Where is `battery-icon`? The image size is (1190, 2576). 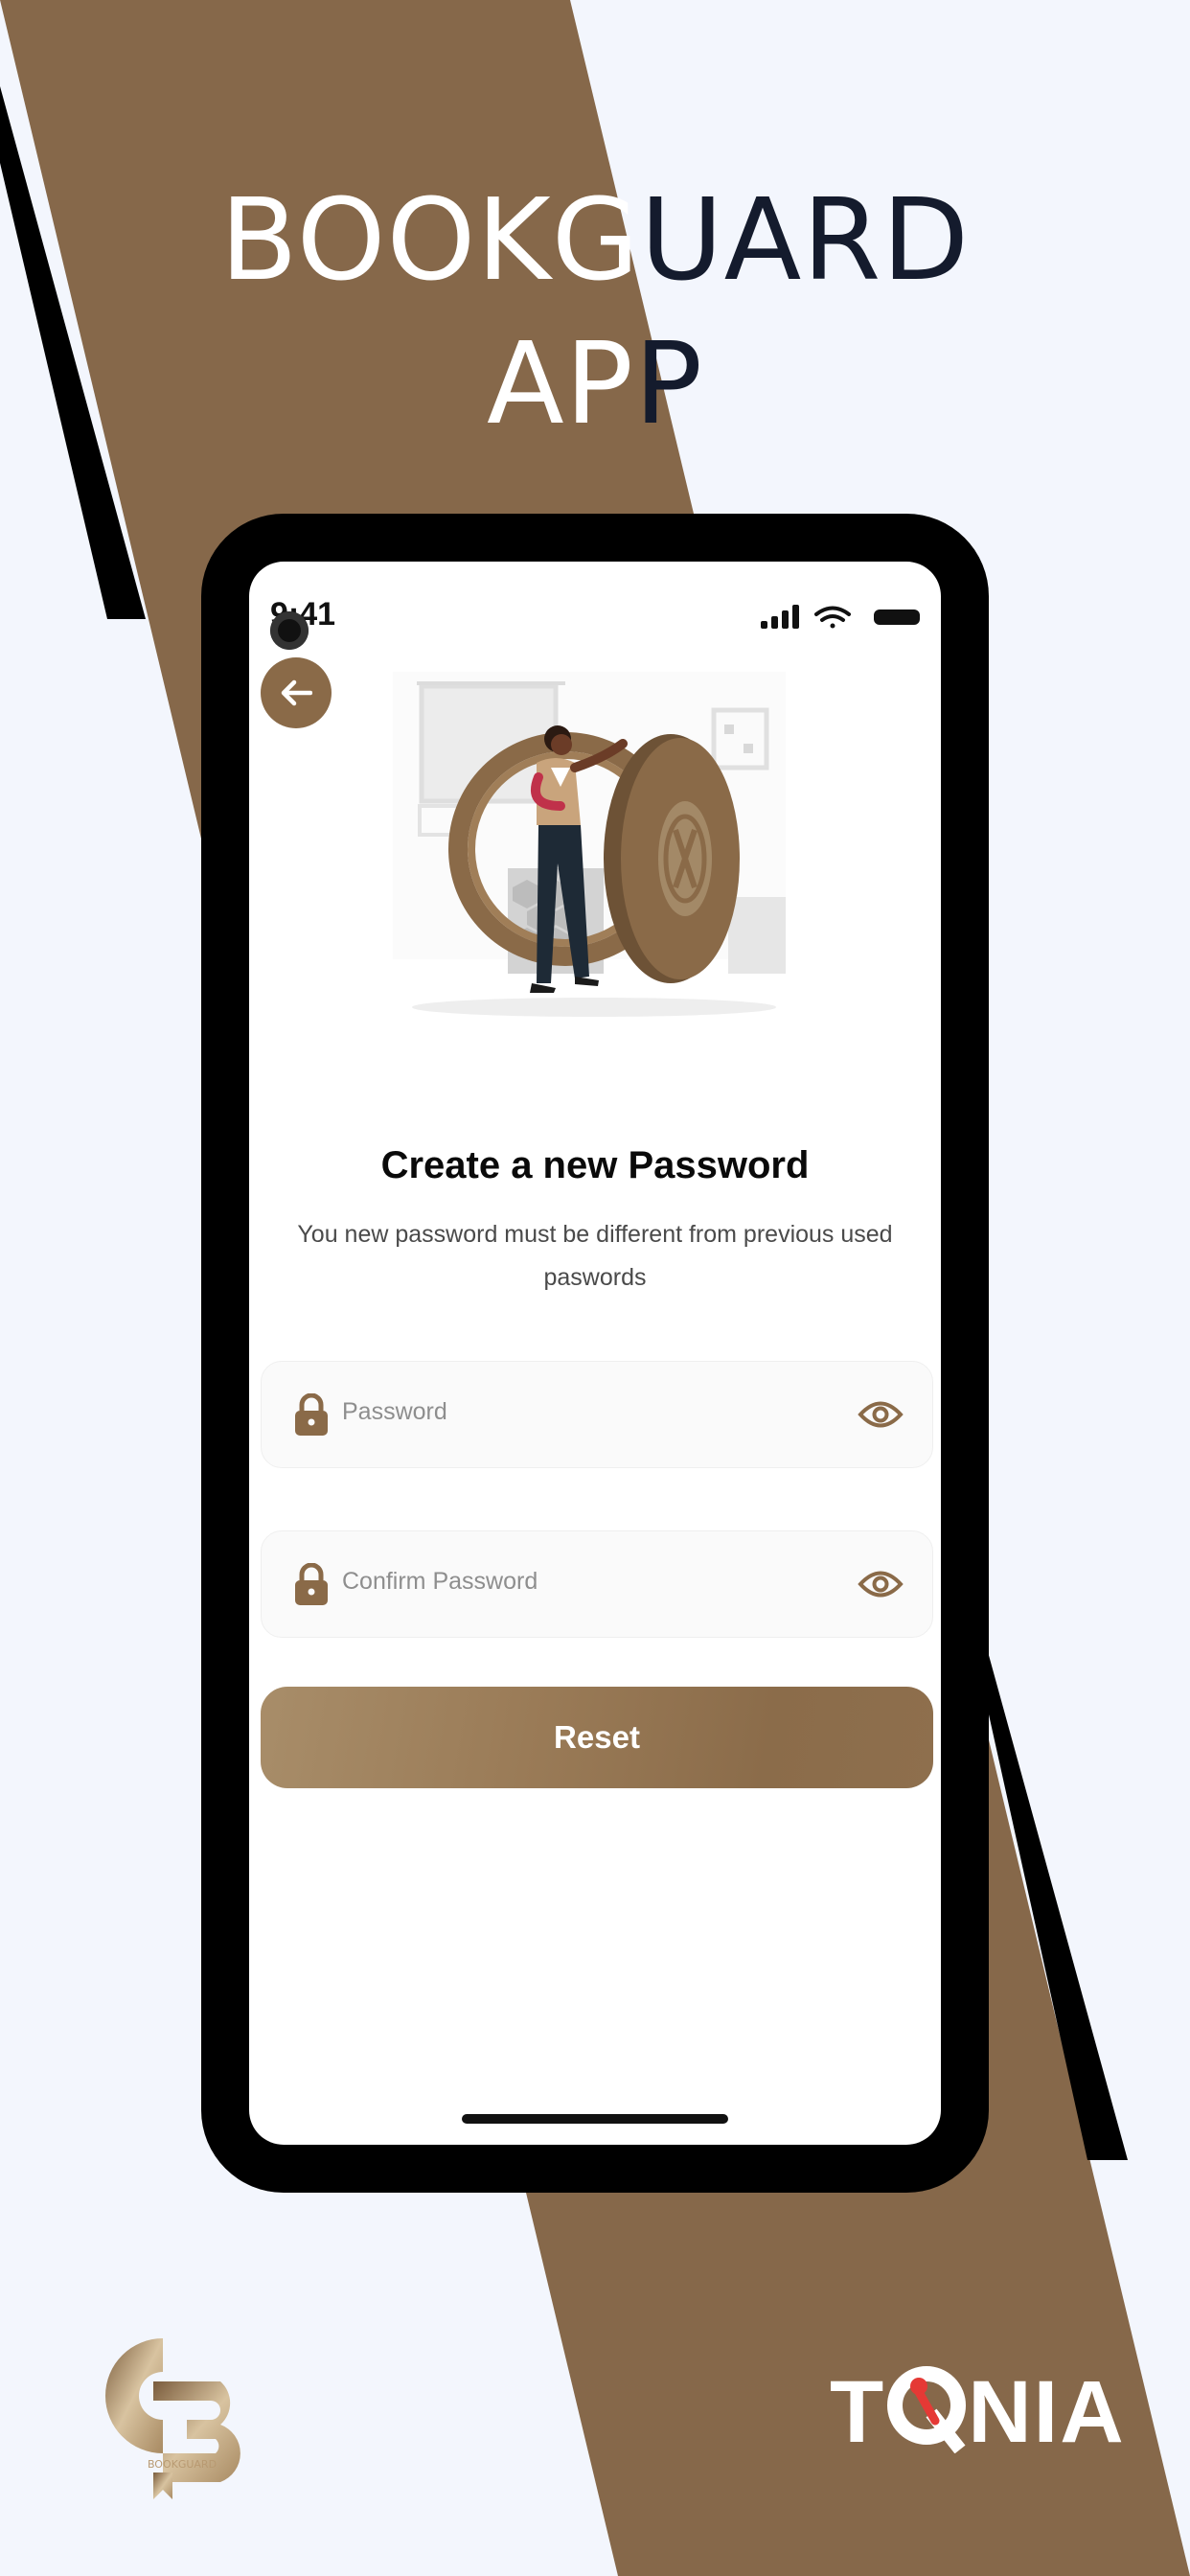
battery-icon is located at coordinates (897, 617).